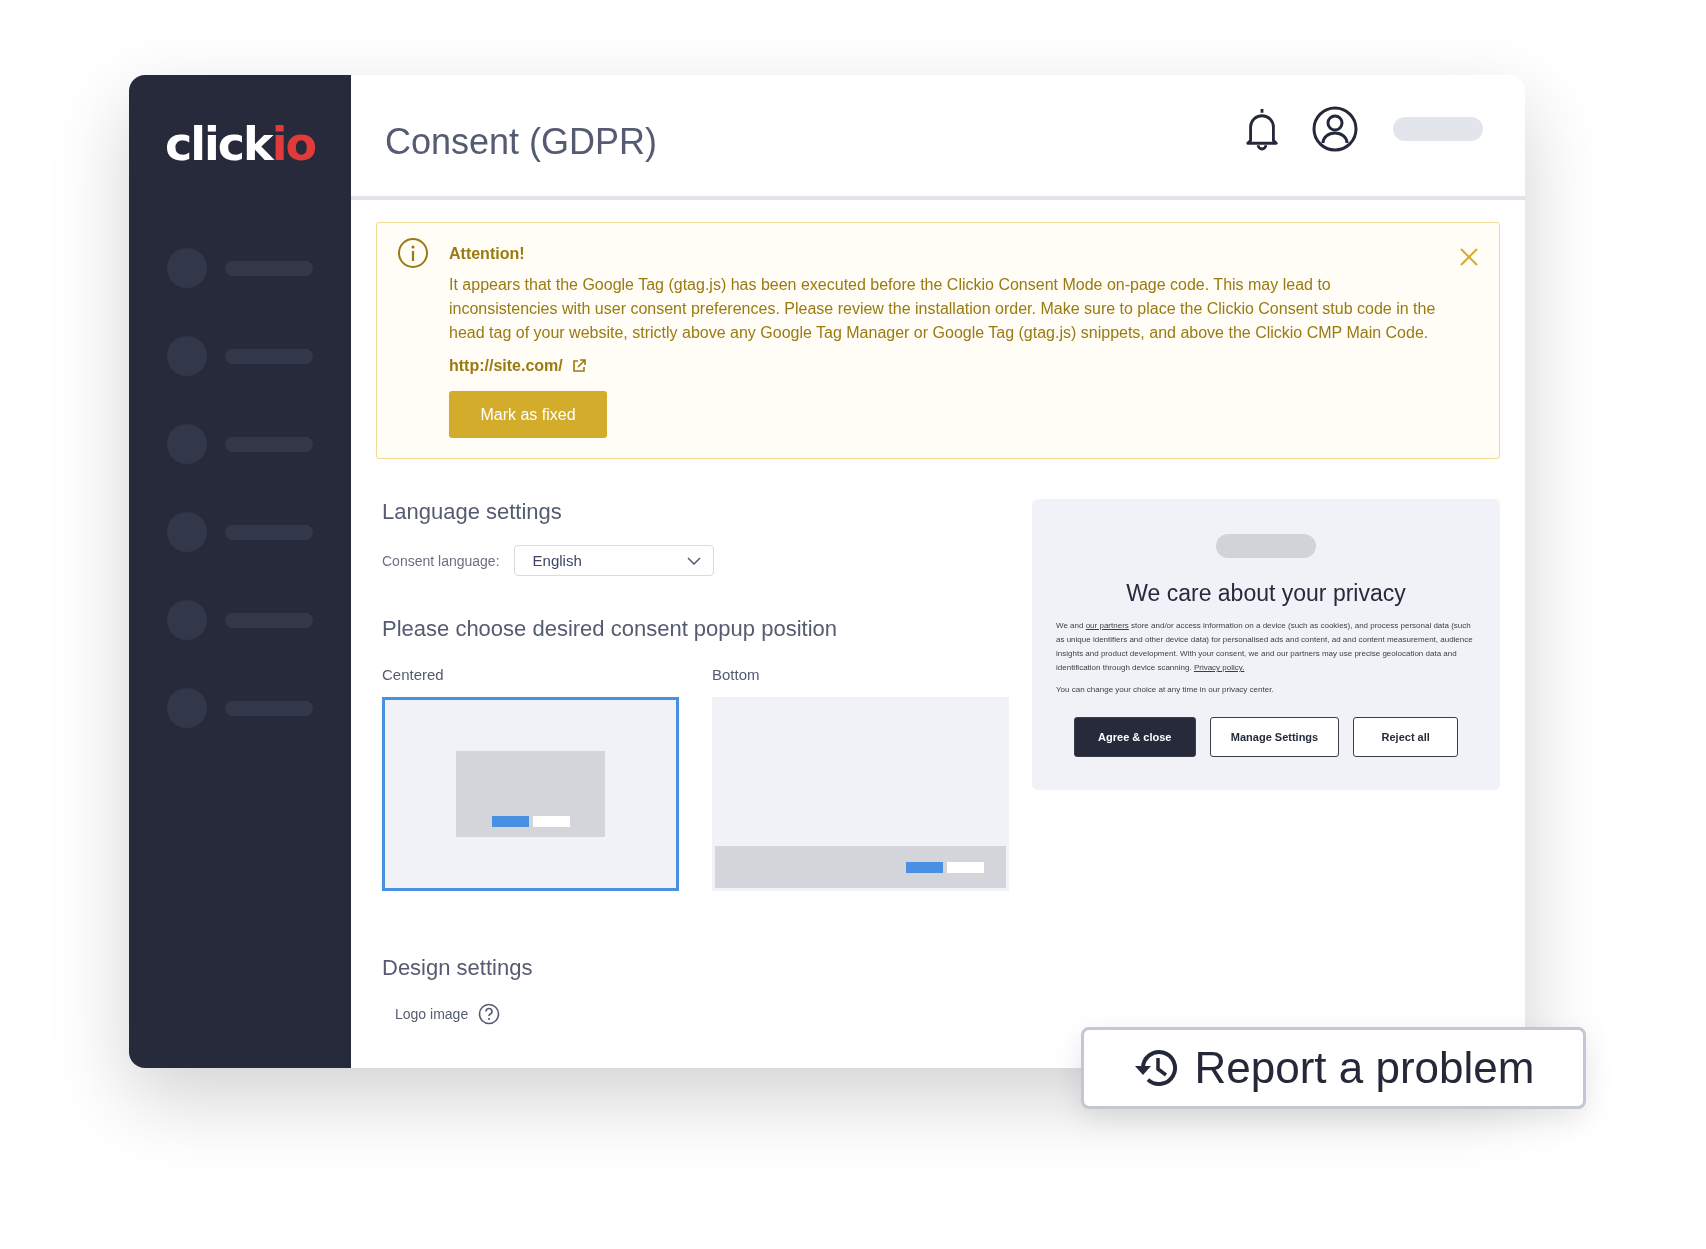  What do you see at coordinates (610, 629) in the screenshot?
I see `section-heading: Please choose desired consent popup position` at bounding box center [610, 629].